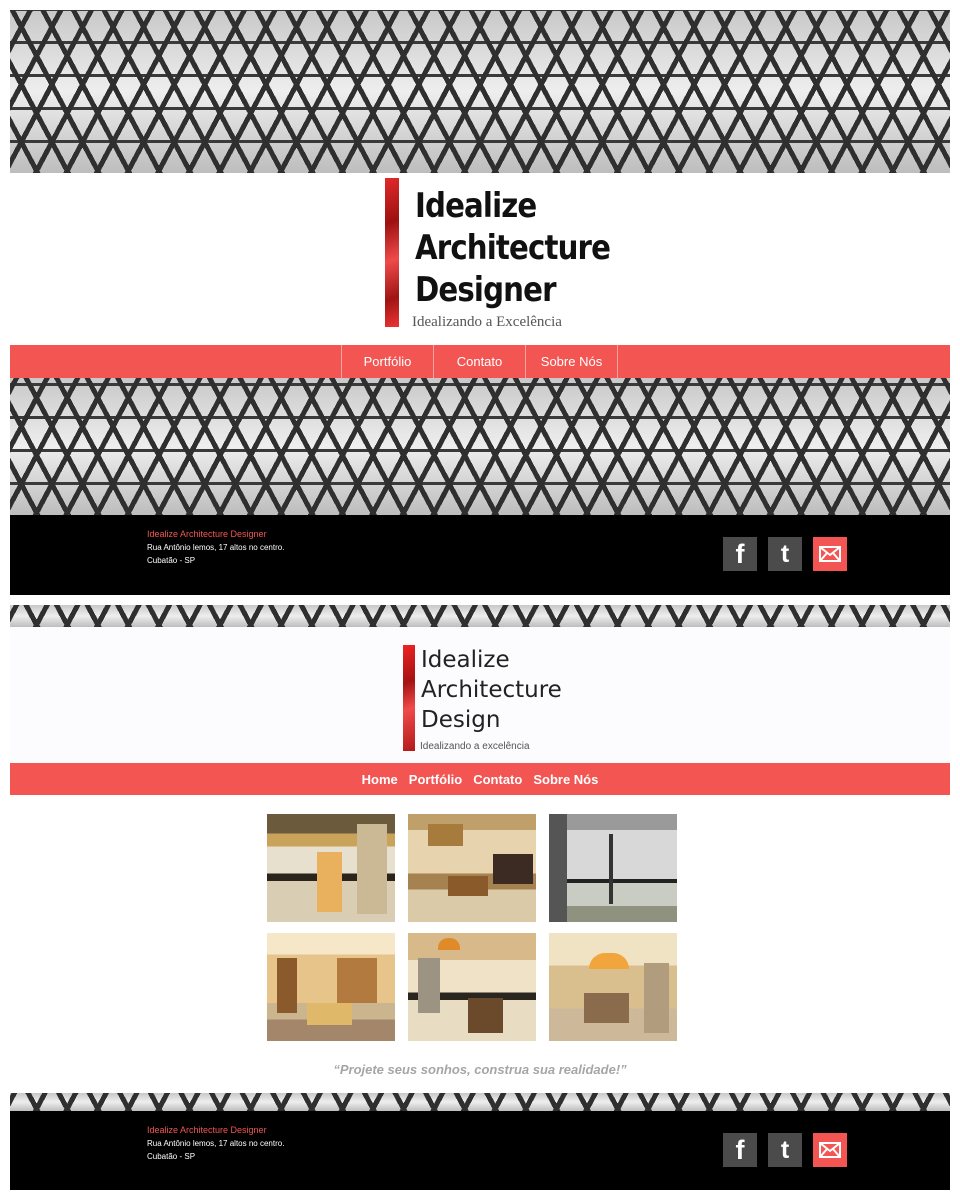  What do you see at coordinates (461, 720) in the screenshot?
I see `logo-line-3: Design` at bounding box center [461, 720].